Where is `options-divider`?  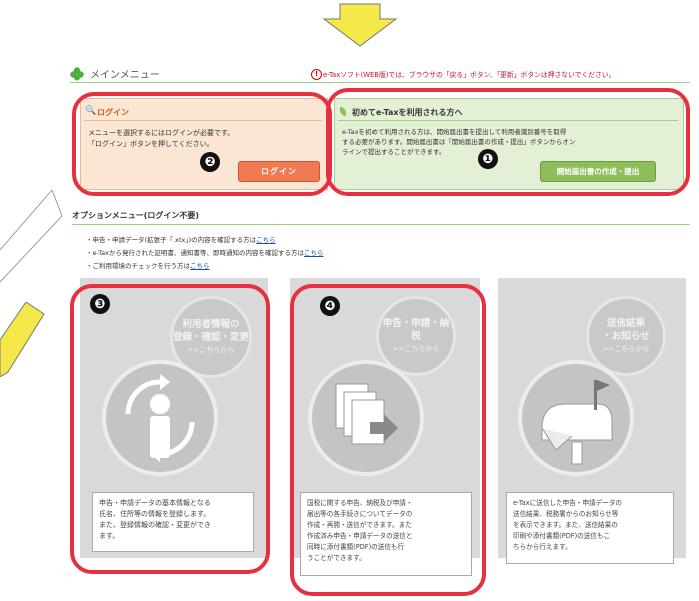 options-divider is located at coordinates (381, 224).